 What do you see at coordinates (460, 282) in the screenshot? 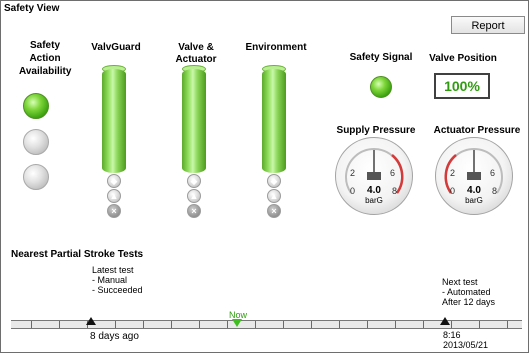
I see `next-test-heading: Next test` at bounding box center [460, 282].